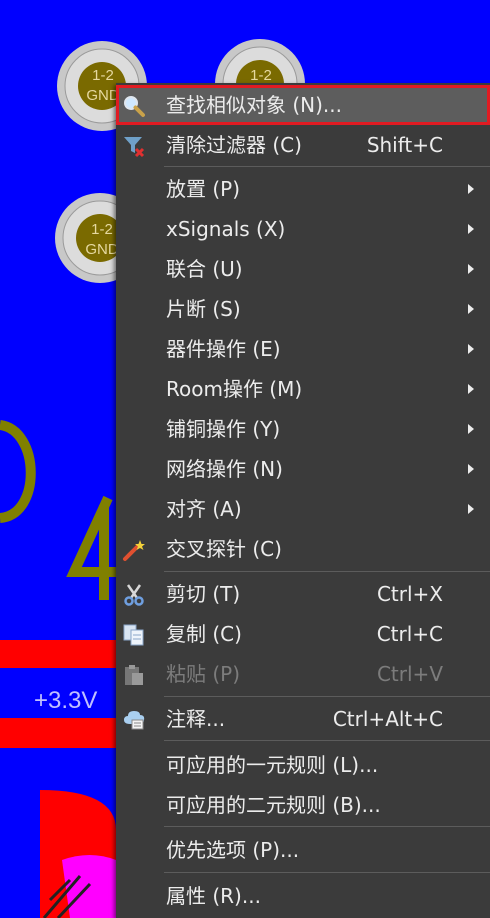  What do you see at coordinates (102, 249) in the screenshot?
I see `pad-3-label-bottom: GND` at bounding box center [102, 249].